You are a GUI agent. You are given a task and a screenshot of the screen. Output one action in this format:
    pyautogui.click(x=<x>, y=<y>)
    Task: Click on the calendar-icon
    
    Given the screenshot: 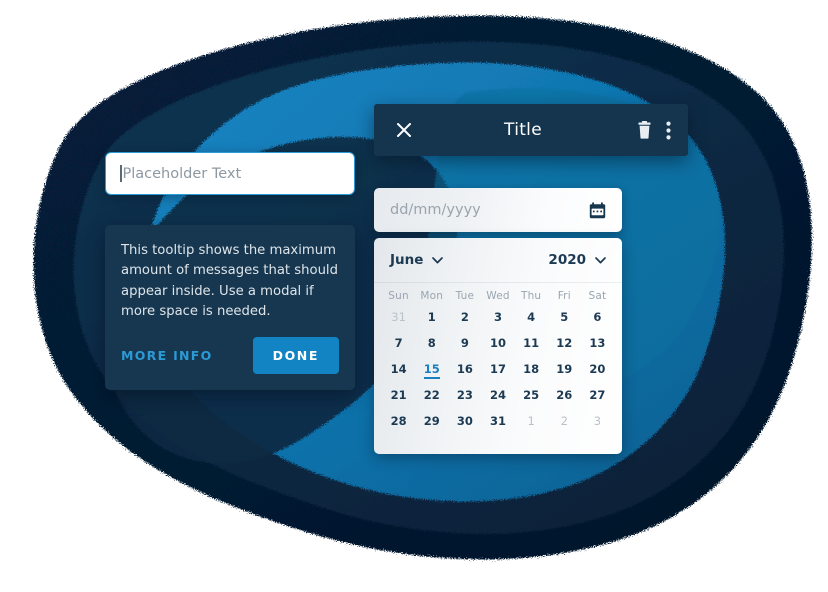 What is the action you would take?
    pyautogui.click(x=597, y=209)
    